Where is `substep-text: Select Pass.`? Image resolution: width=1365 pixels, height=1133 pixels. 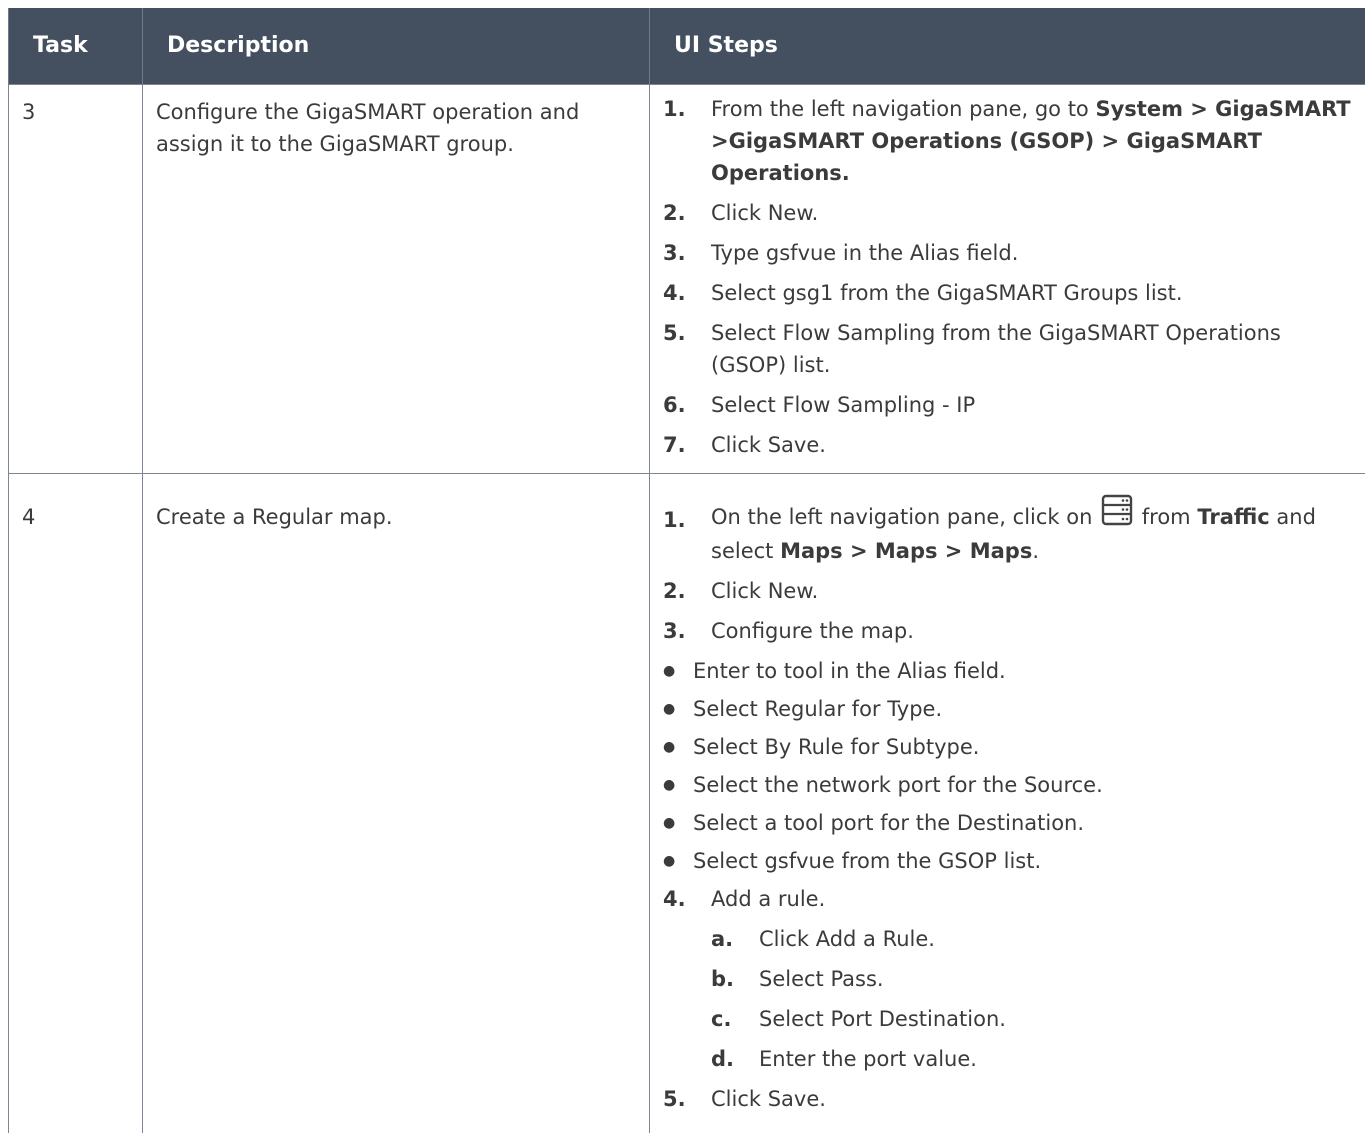 substep-text: Select Pass. is located at coordinates (821, 979).